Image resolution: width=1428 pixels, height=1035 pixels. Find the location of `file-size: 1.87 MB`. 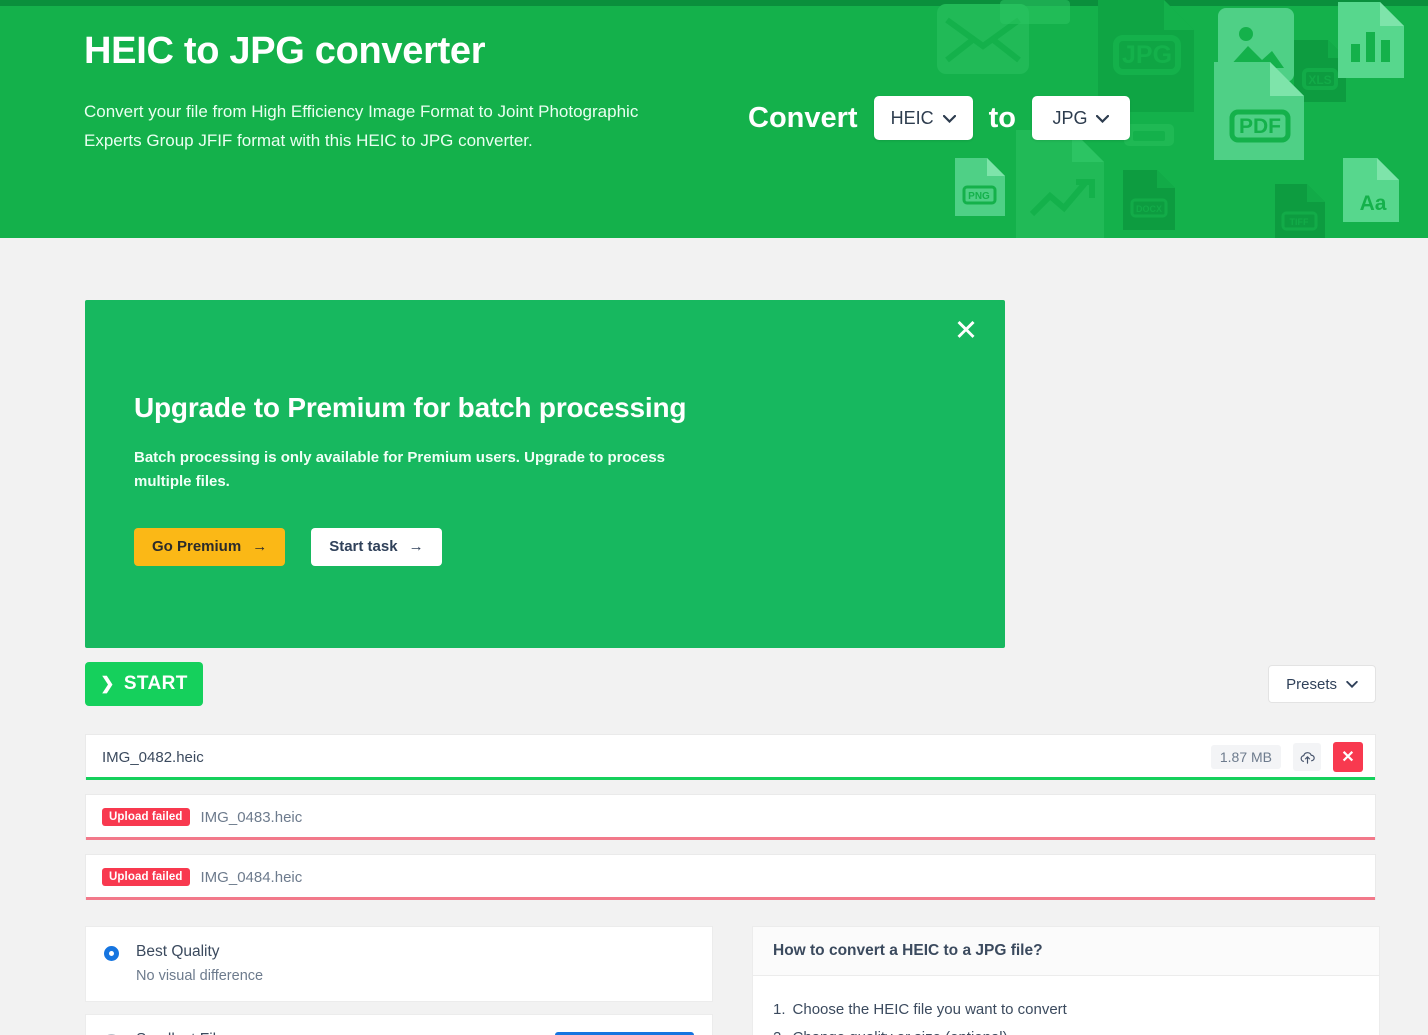

file-size: 1.87 MB is located at coordinates (1245, 757).